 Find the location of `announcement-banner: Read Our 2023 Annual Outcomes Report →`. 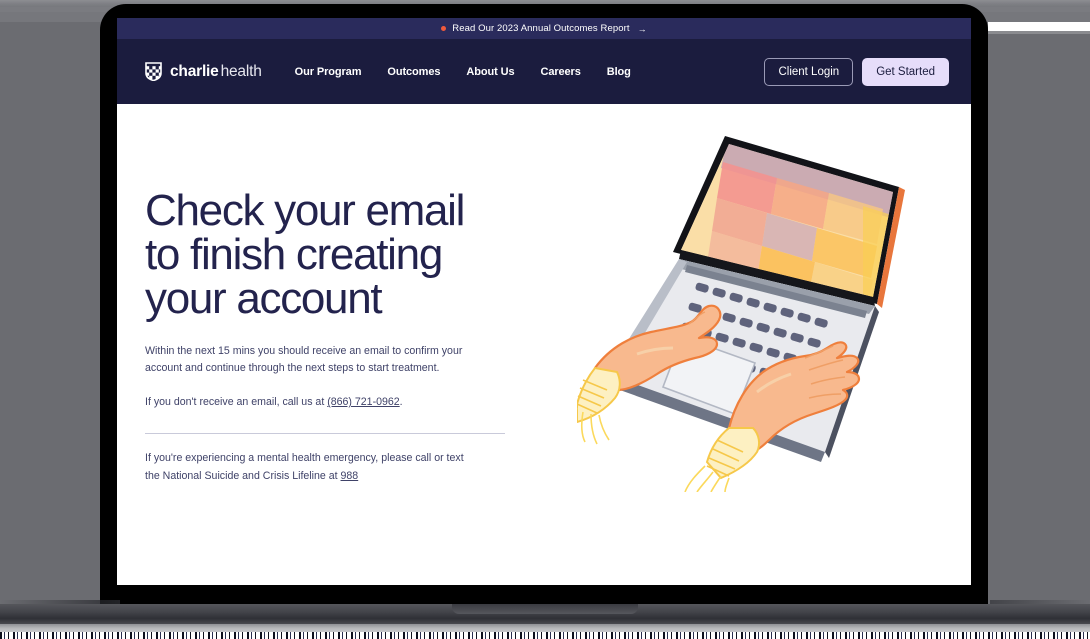

announcement-banner: Read Our 2023 Annual Outcomes Report → is located at coordinates (544, 28).